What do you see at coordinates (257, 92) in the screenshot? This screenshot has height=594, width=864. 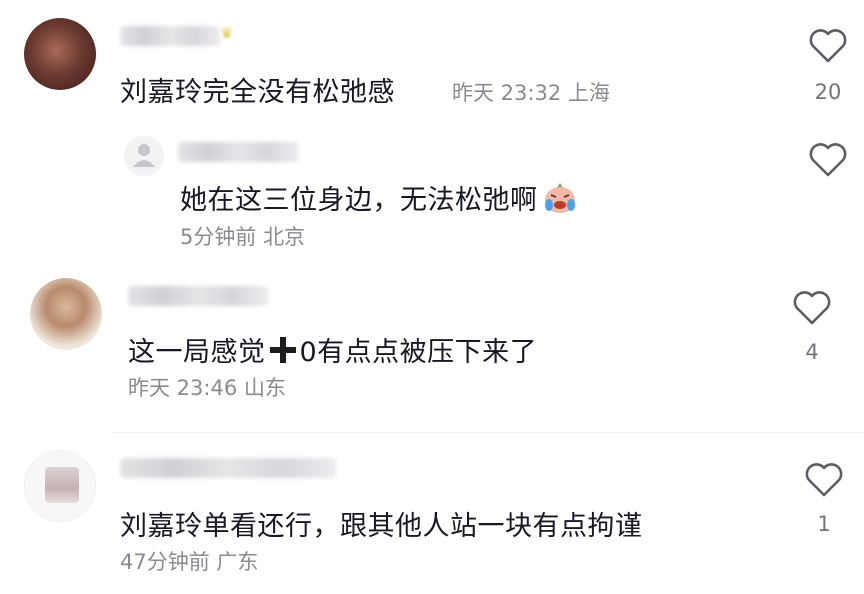 I see `comment-text: 刘嘉玲完全没有松弛感` at bounding box center [257, 92].